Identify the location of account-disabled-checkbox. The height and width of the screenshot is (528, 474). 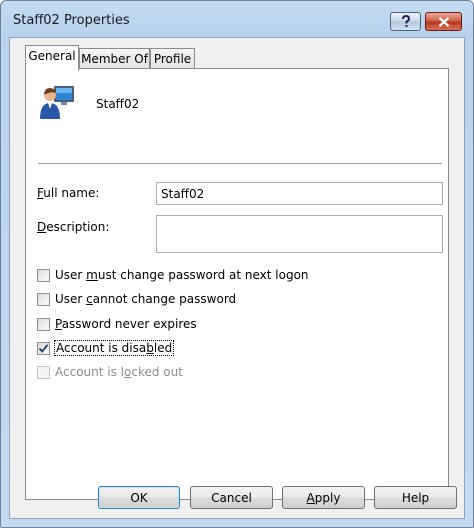
(43, 348).